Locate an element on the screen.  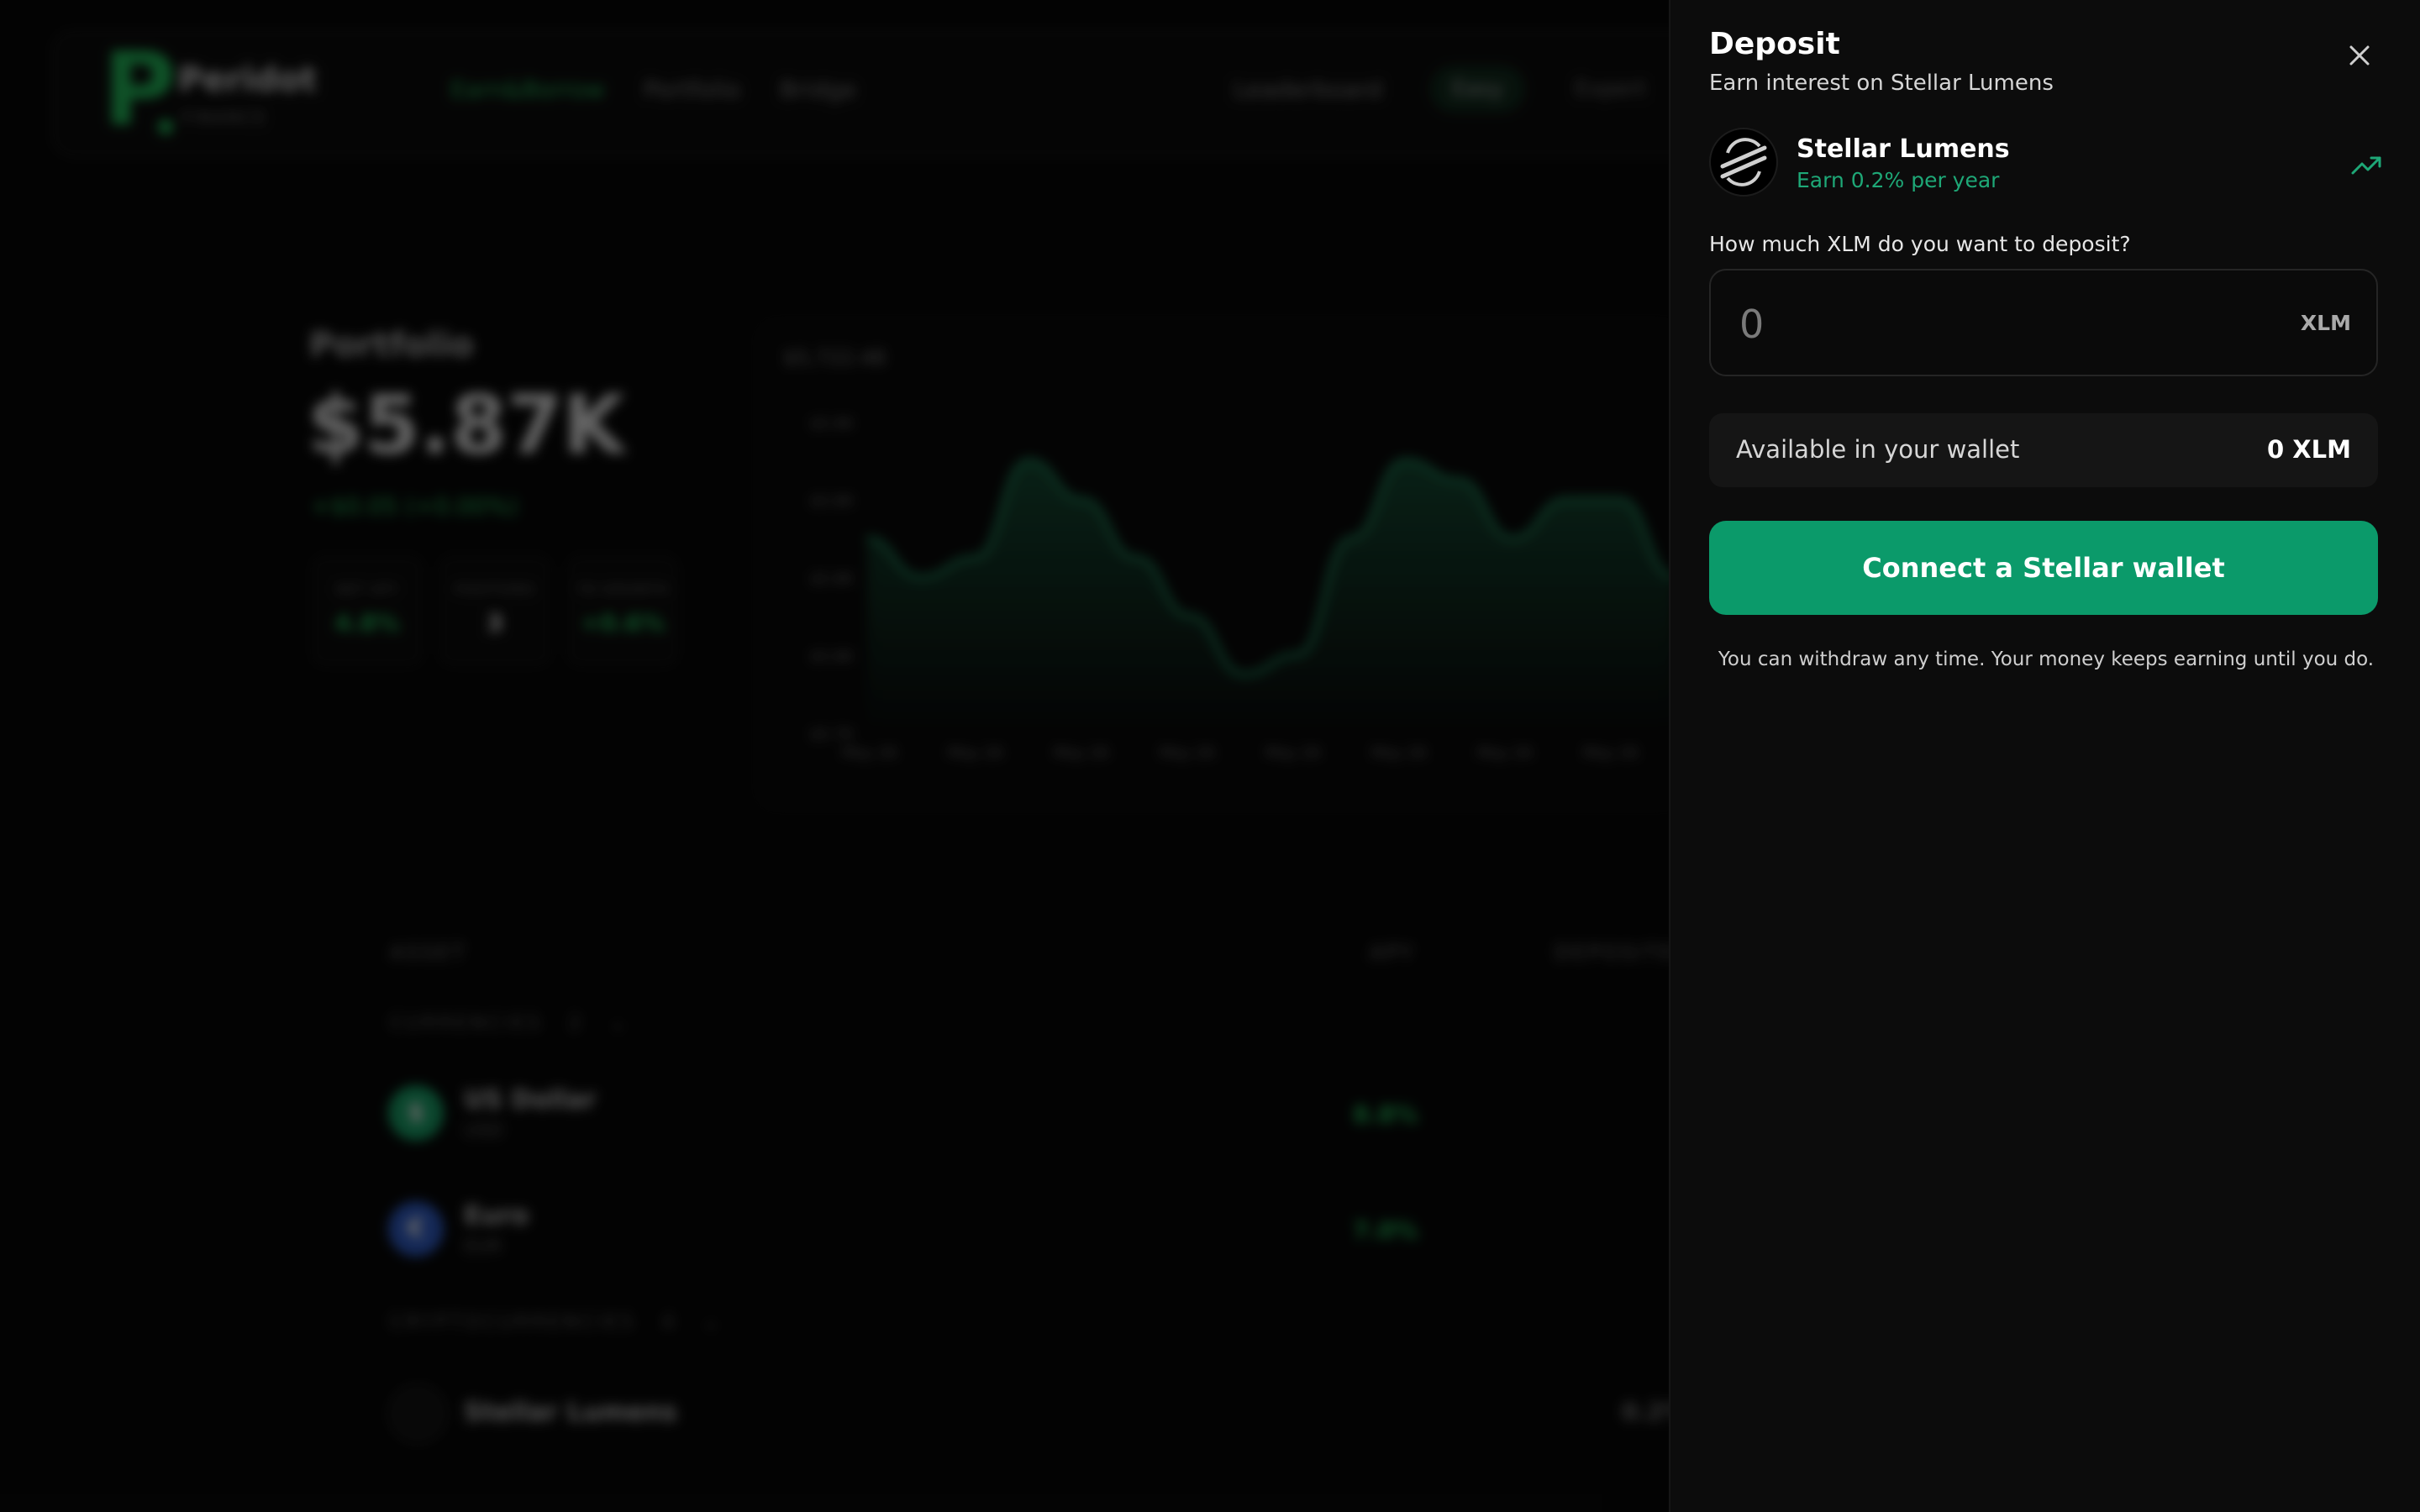
wallet-balance-value: 0 XLM is located at coordinates (2309, 449).